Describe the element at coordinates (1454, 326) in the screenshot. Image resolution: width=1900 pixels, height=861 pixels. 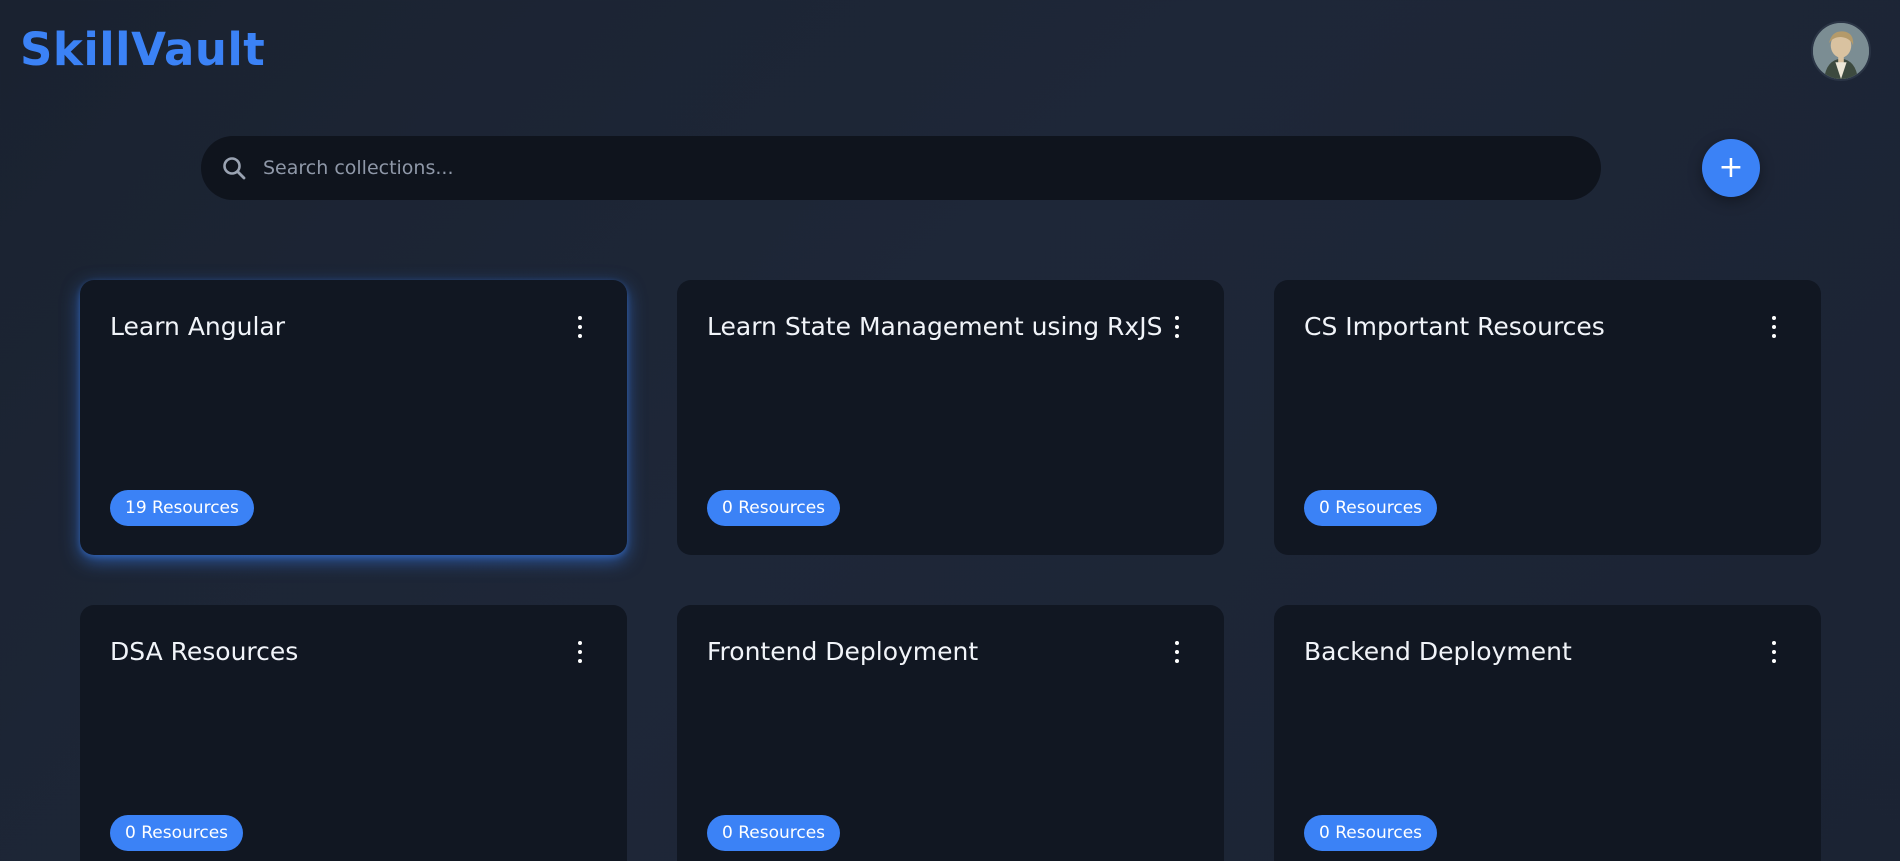
I see `collection-title: CS Important Resources` at that location.